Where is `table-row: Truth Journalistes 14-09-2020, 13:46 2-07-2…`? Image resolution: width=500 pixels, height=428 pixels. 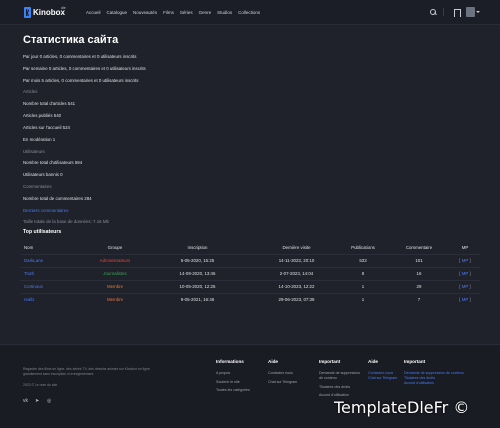
table-row: Truth Journalistes 14-09-2020, 13:46 2-07-2… is located at coordinates (250, 273).